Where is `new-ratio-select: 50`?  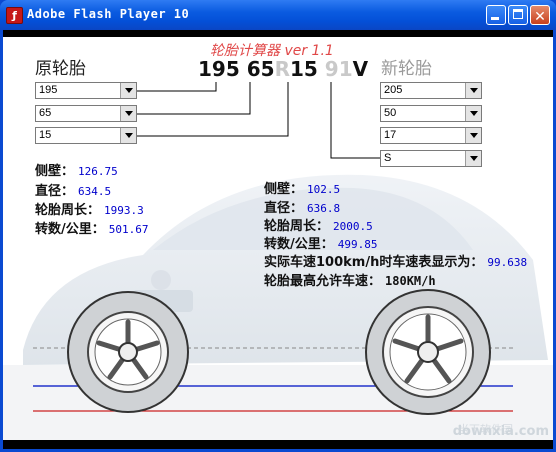
new-ratio-select: 50 is located at coordinates (431, 113).